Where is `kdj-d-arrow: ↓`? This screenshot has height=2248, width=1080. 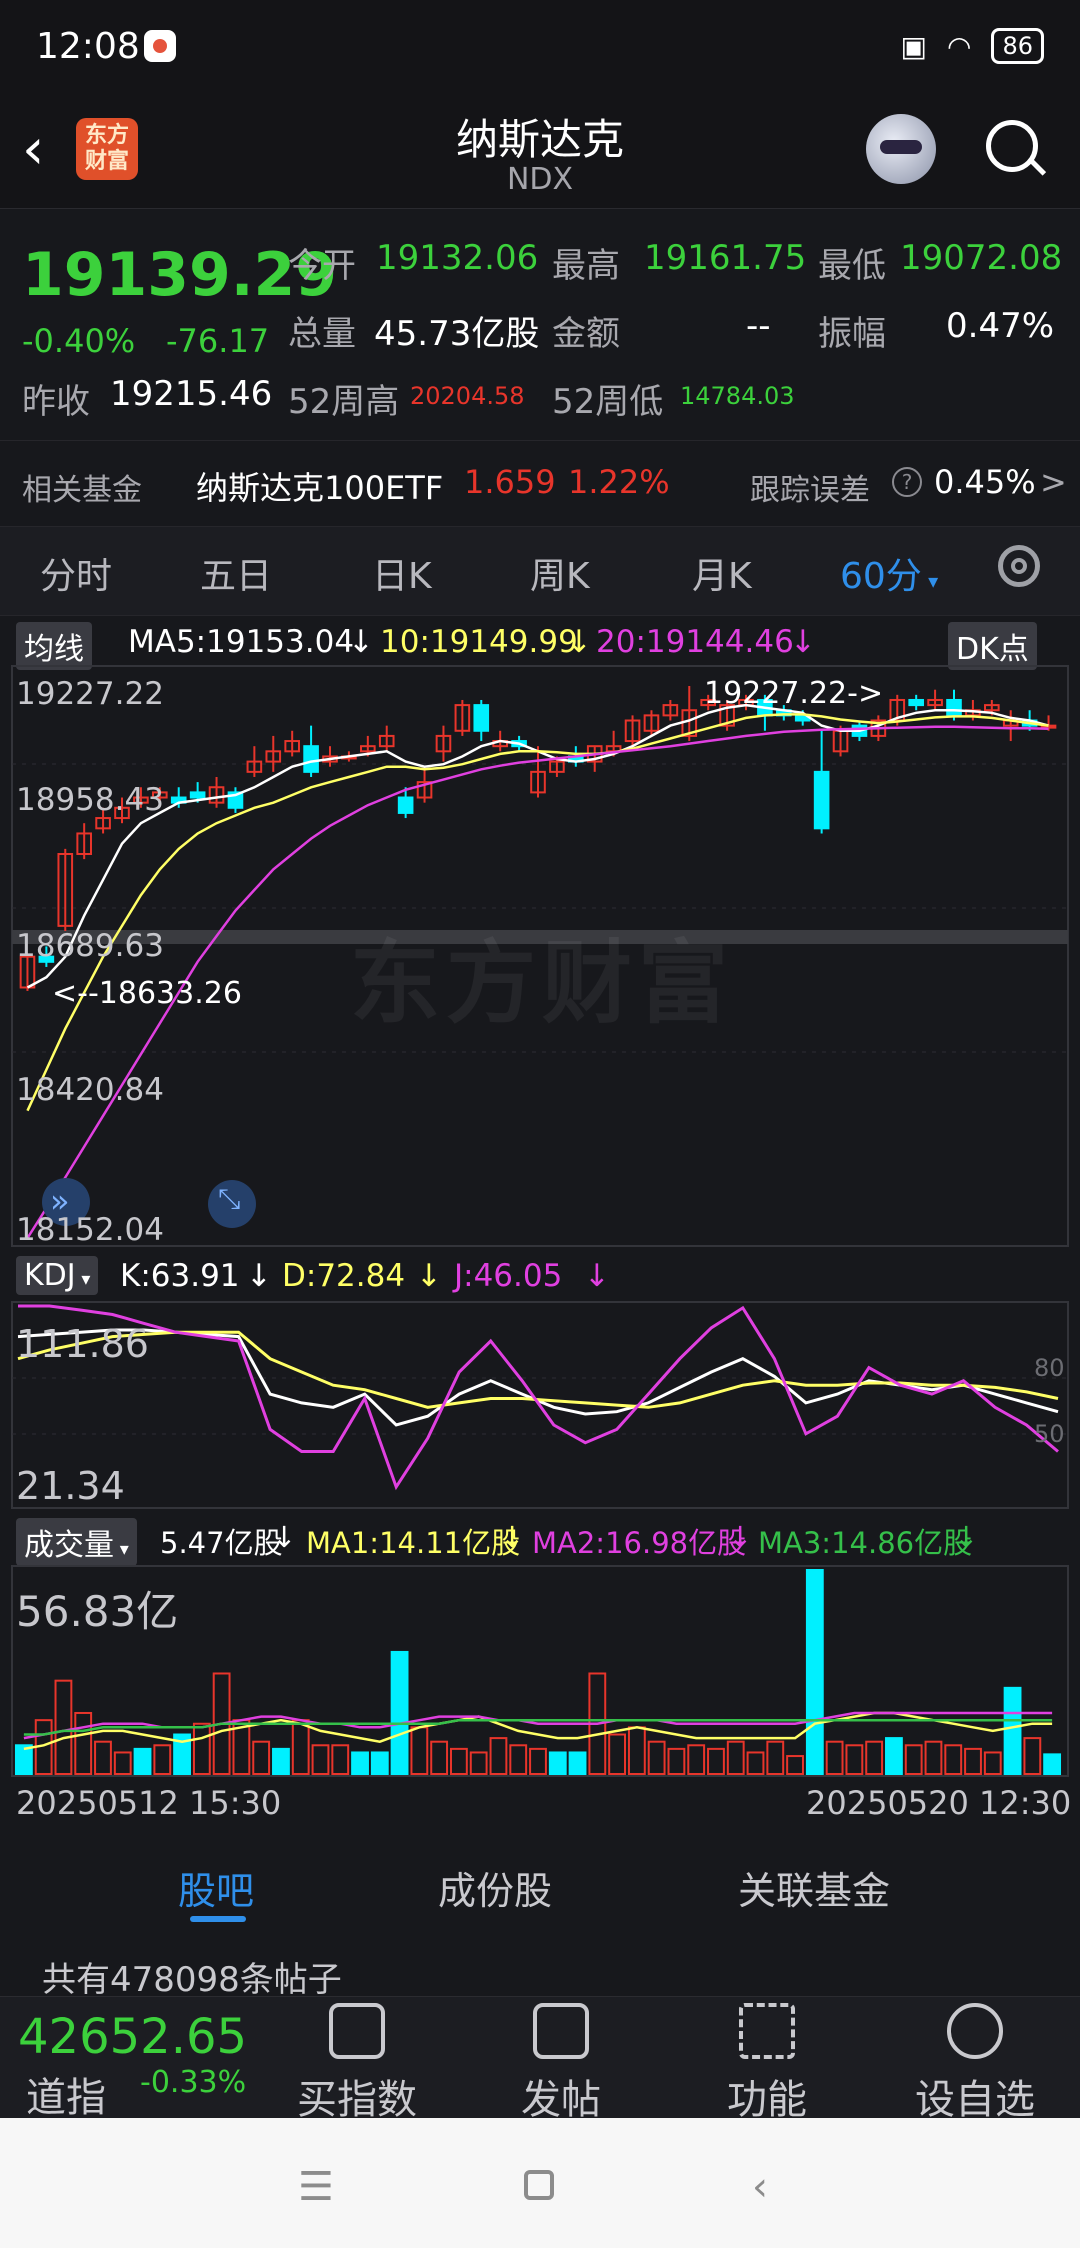 kdj-d-arrow: ↓ is located at coordinates (429, 1276).